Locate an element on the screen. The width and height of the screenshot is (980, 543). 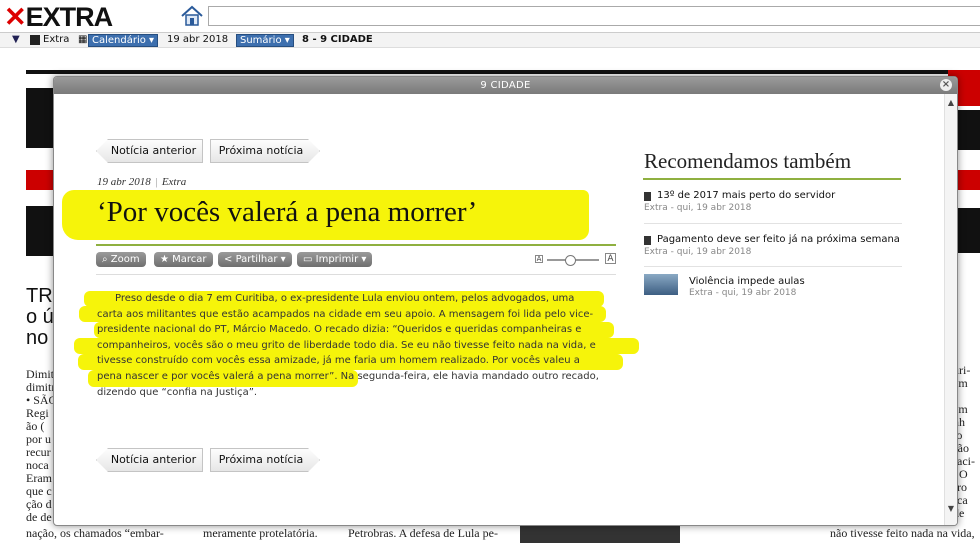
extra-logo: ✕EXTRA is located at coordinates (58, 17).